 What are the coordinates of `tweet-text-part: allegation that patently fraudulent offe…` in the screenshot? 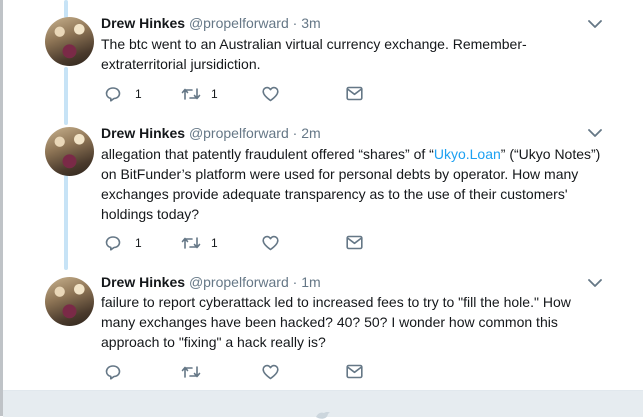 It's located at (267, 154).